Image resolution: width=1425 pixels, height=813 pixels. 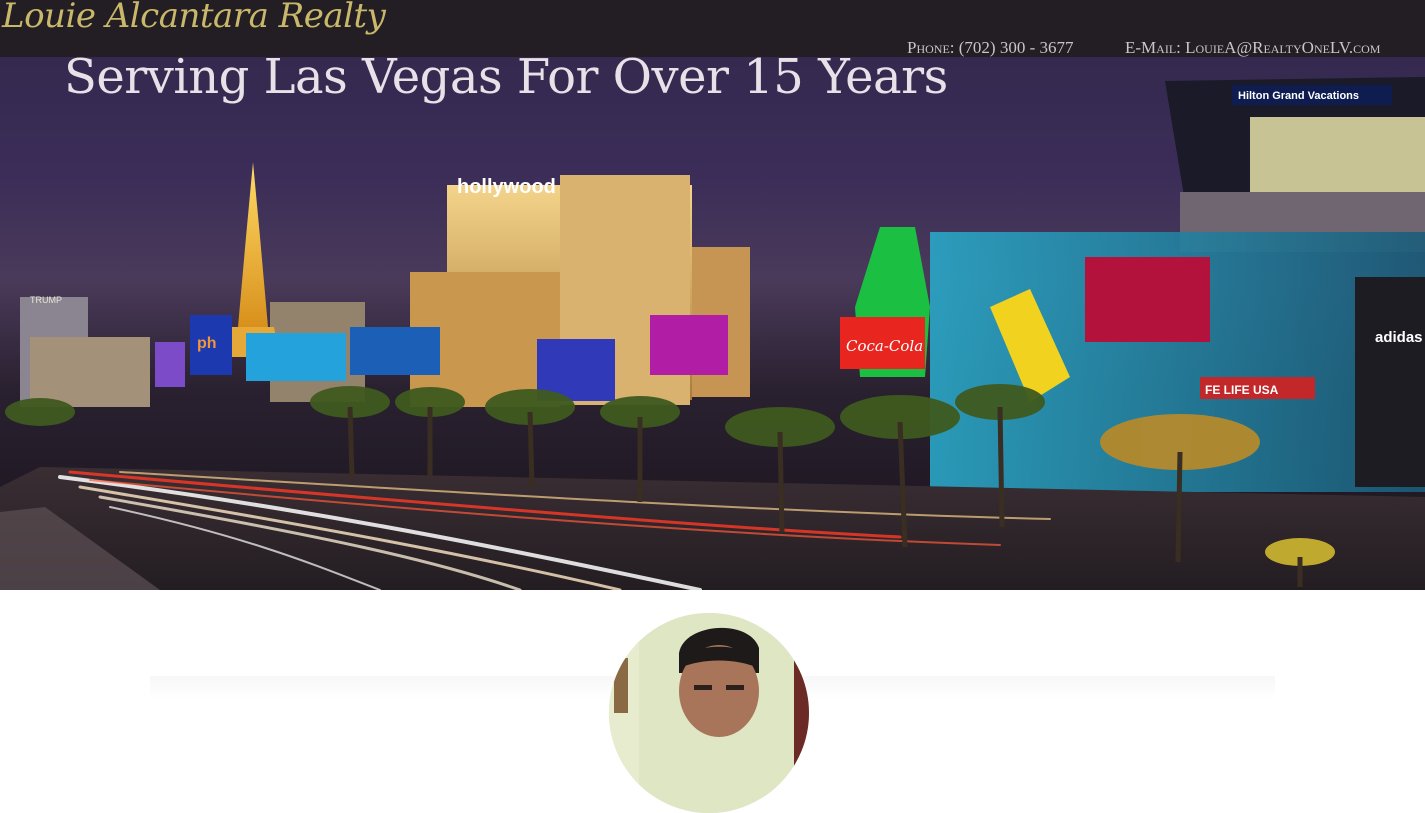 What do you see at coordinates (1242, 390) in the screenshot?
I see `life-usa-sign: FE LIFE USA` at bounding box center [1242, 390].